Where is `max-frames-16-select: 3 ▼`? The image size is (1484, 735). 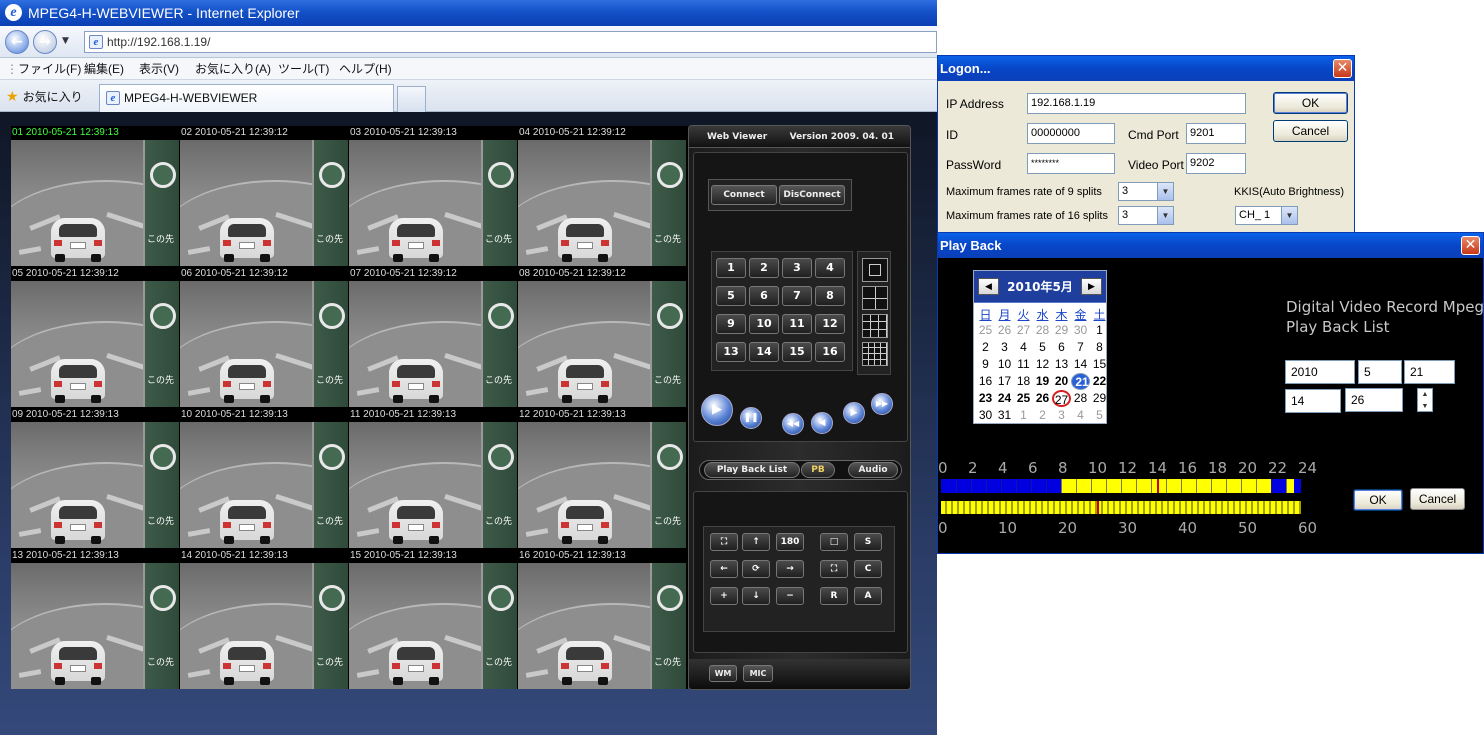
max-frames-16-select: 3 ▼ is located at coordinates (1146, 215).